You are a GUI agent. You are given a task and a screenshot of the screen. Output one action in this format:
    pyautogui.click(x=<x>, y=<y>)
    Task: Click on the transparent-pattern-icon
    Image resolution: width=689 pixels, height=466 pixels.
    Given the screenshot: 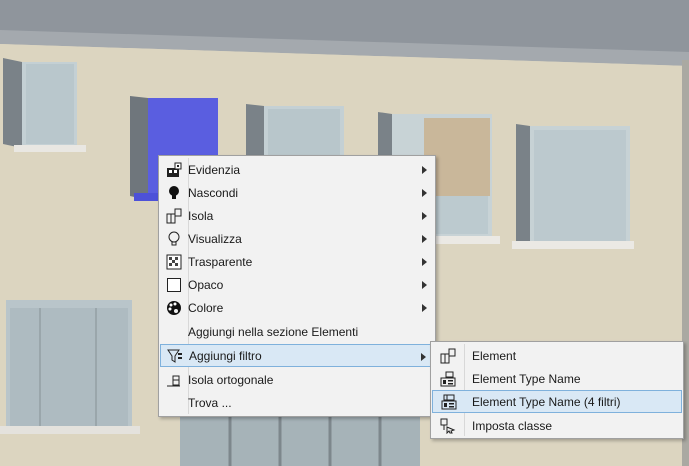 What is the action you would take?
    pyautogui.click(x=174, y=261)
    